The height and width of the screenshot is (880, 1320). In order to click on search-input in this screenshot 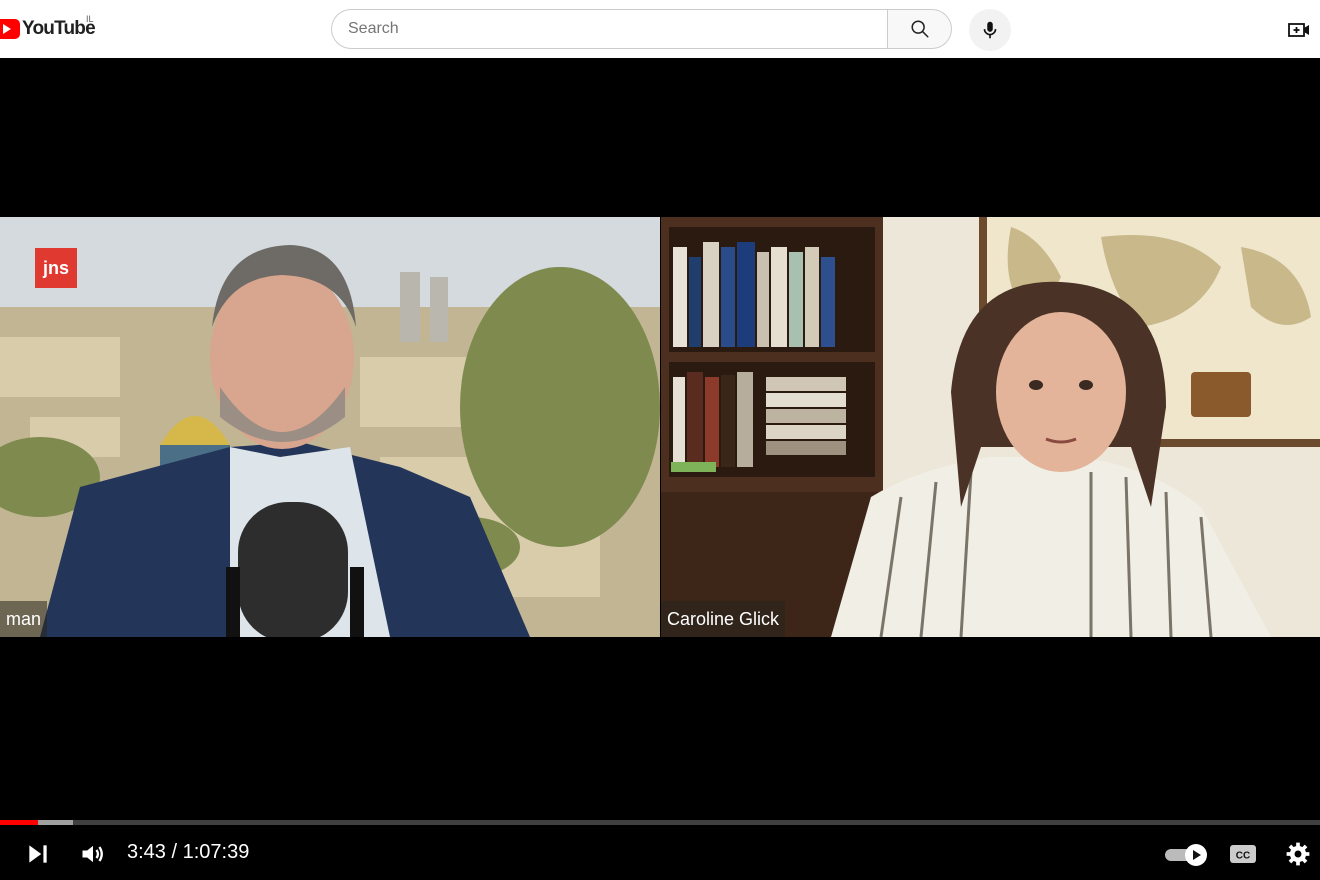, I will do `click(609, 29)`.